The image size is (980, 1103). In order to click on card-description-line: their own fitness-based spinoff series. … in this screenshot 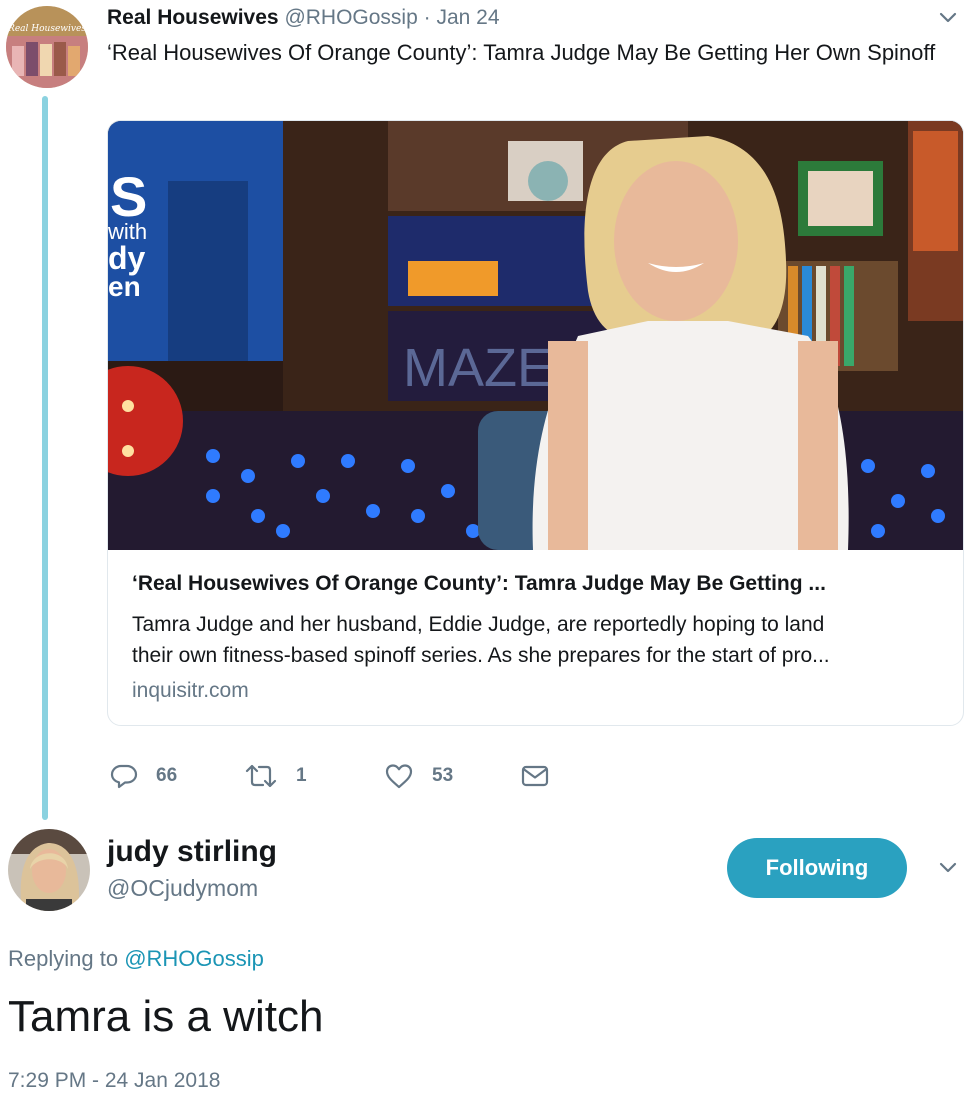, I will do `click(481, 655)`.